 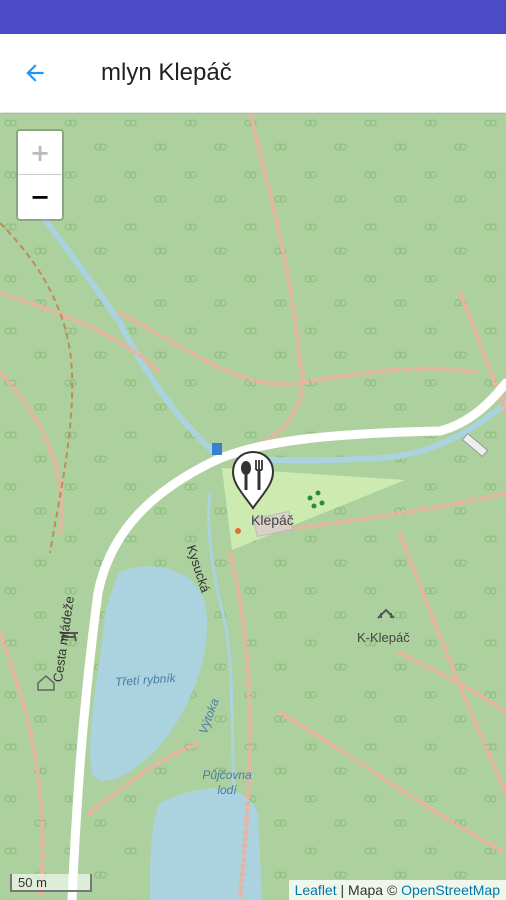 I want to click on poi-label-k-klepac: K-Klepáč, so click(x=383, y=637).